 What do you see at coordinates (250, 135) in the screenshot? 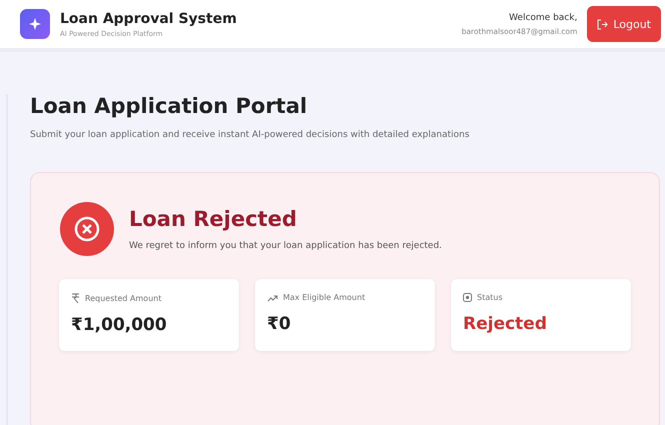
I see `page-subtitle: Submit your loan application and receive instant AI-powered decisions with detailed explanations` at bounding box center [250, 135].